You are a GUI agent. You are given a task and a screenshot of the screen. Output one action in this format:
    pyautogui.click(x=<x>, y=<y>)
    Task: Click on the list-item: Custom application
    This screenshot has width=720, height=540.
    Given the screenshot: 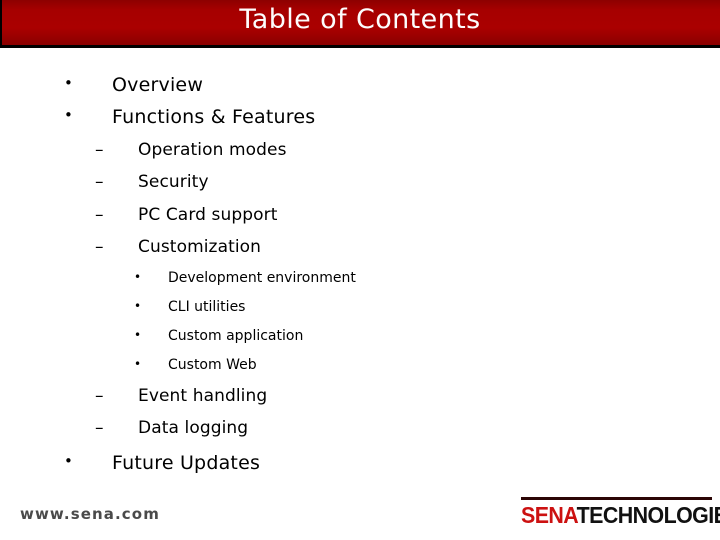 What is the action you would take?
    pyautogui.click(x=236, y=336)
    